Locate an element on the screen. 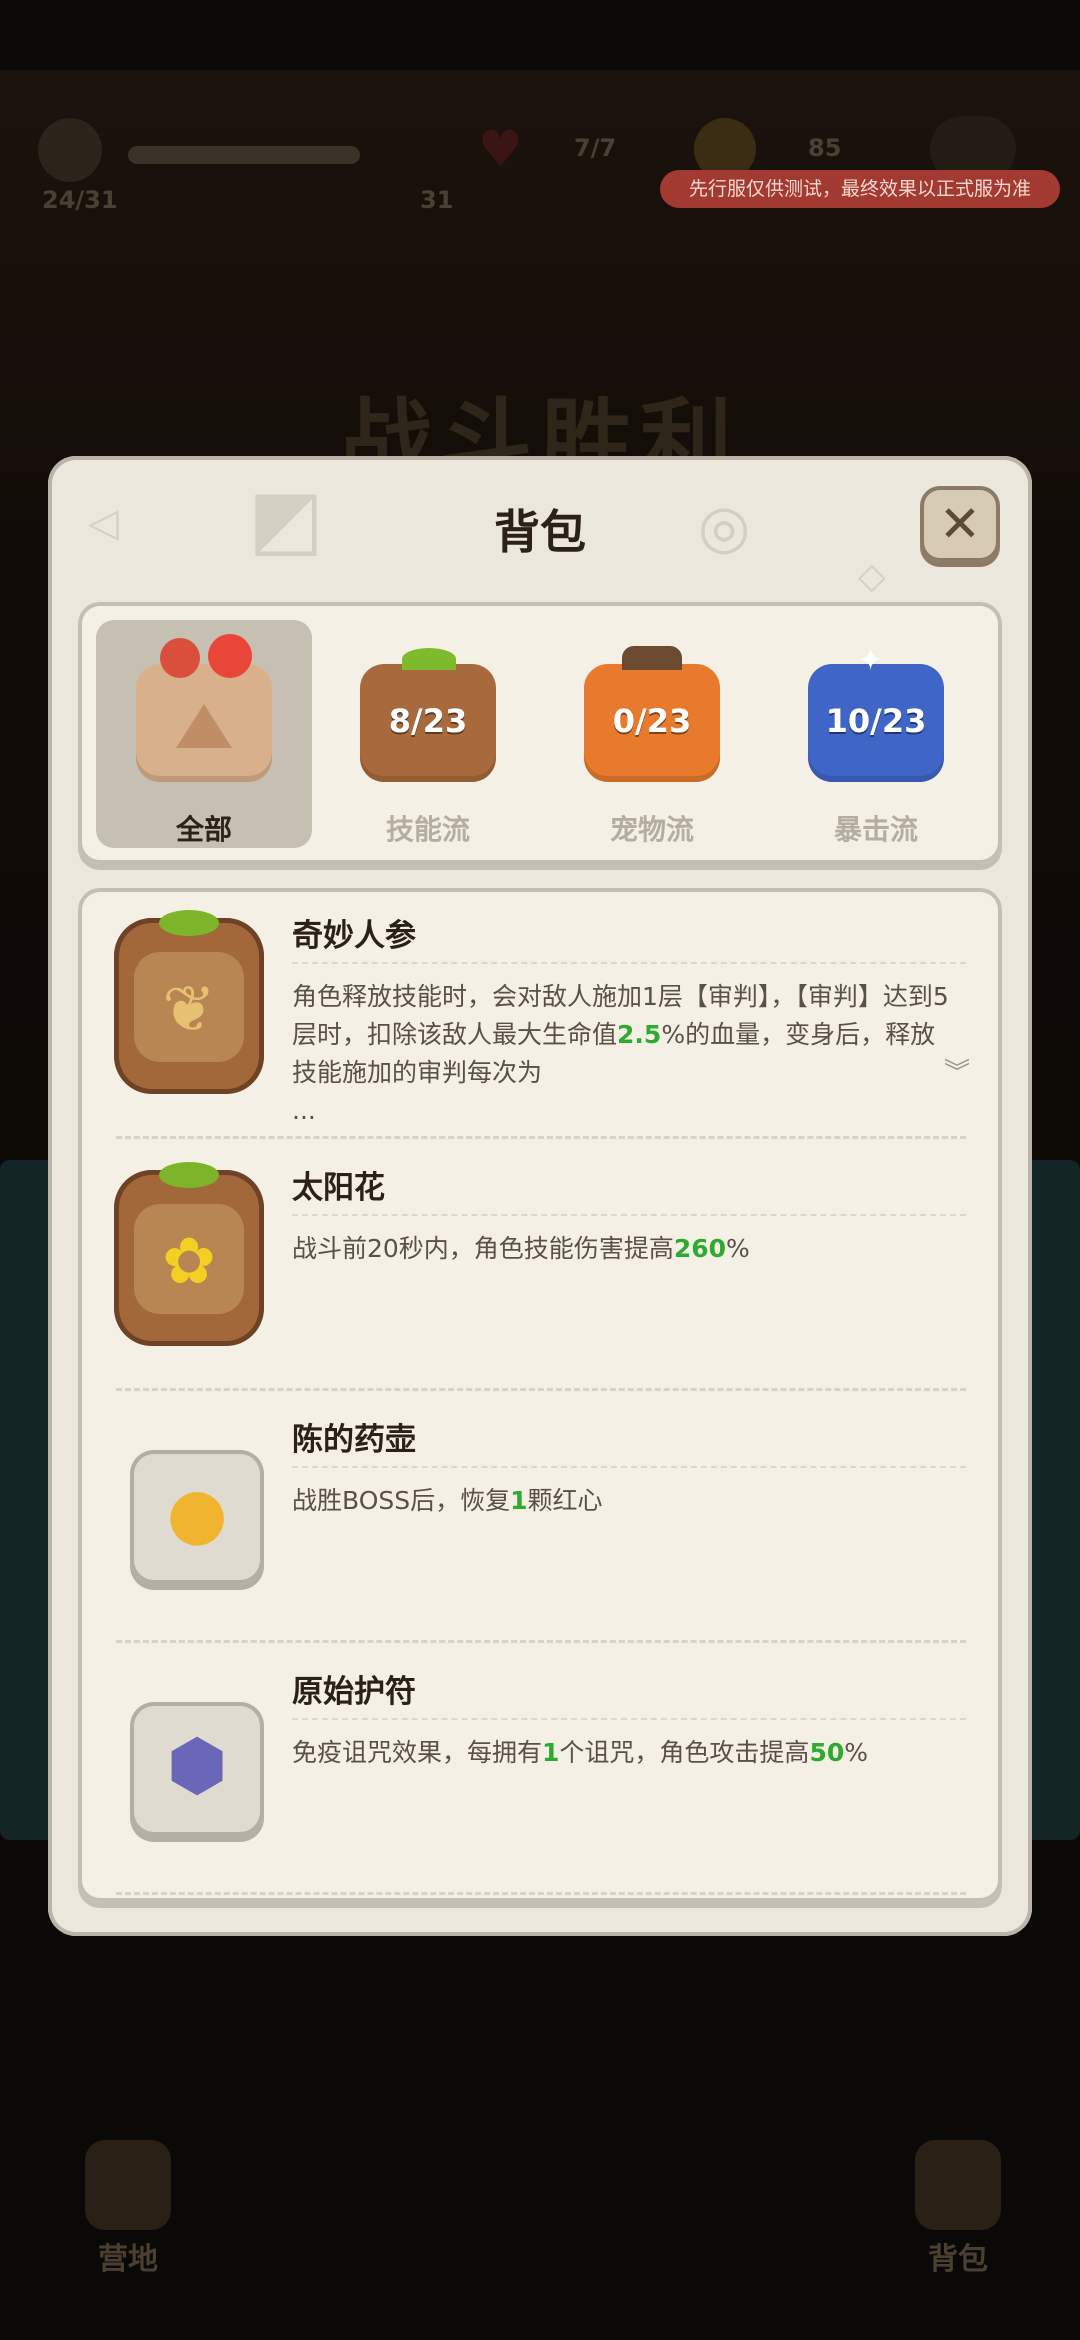  nav-backpack-label: 背包 is located at coordinates (958, 2259).